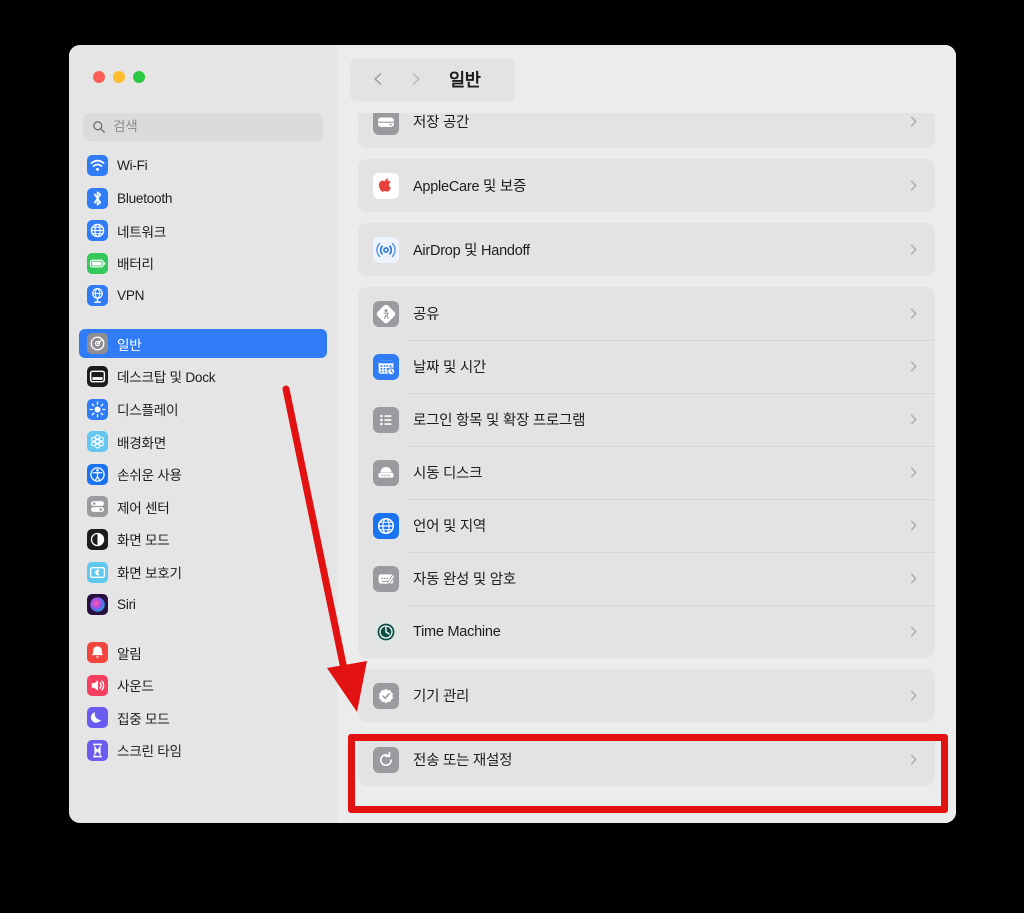 The height and width of the screenshot is (913, 1024). I want to click on settings-row-login-items: 로그인 항목 및 확장 프로그램, so click(646, 419).